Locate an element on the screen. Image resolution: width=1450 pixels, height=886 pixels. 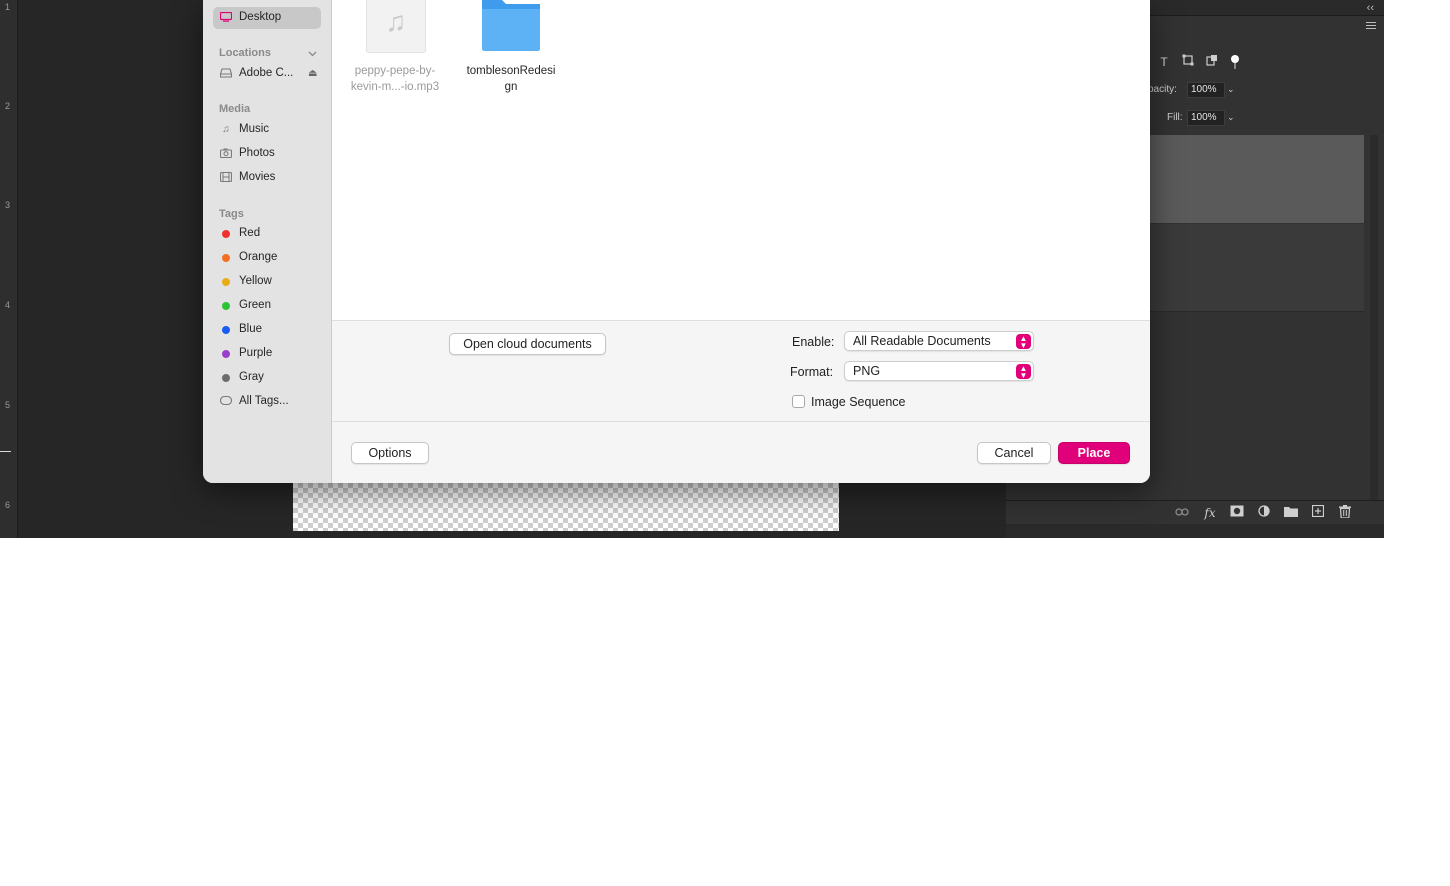
sidebar-item-label: Movies is located at coordinates (257, 177).